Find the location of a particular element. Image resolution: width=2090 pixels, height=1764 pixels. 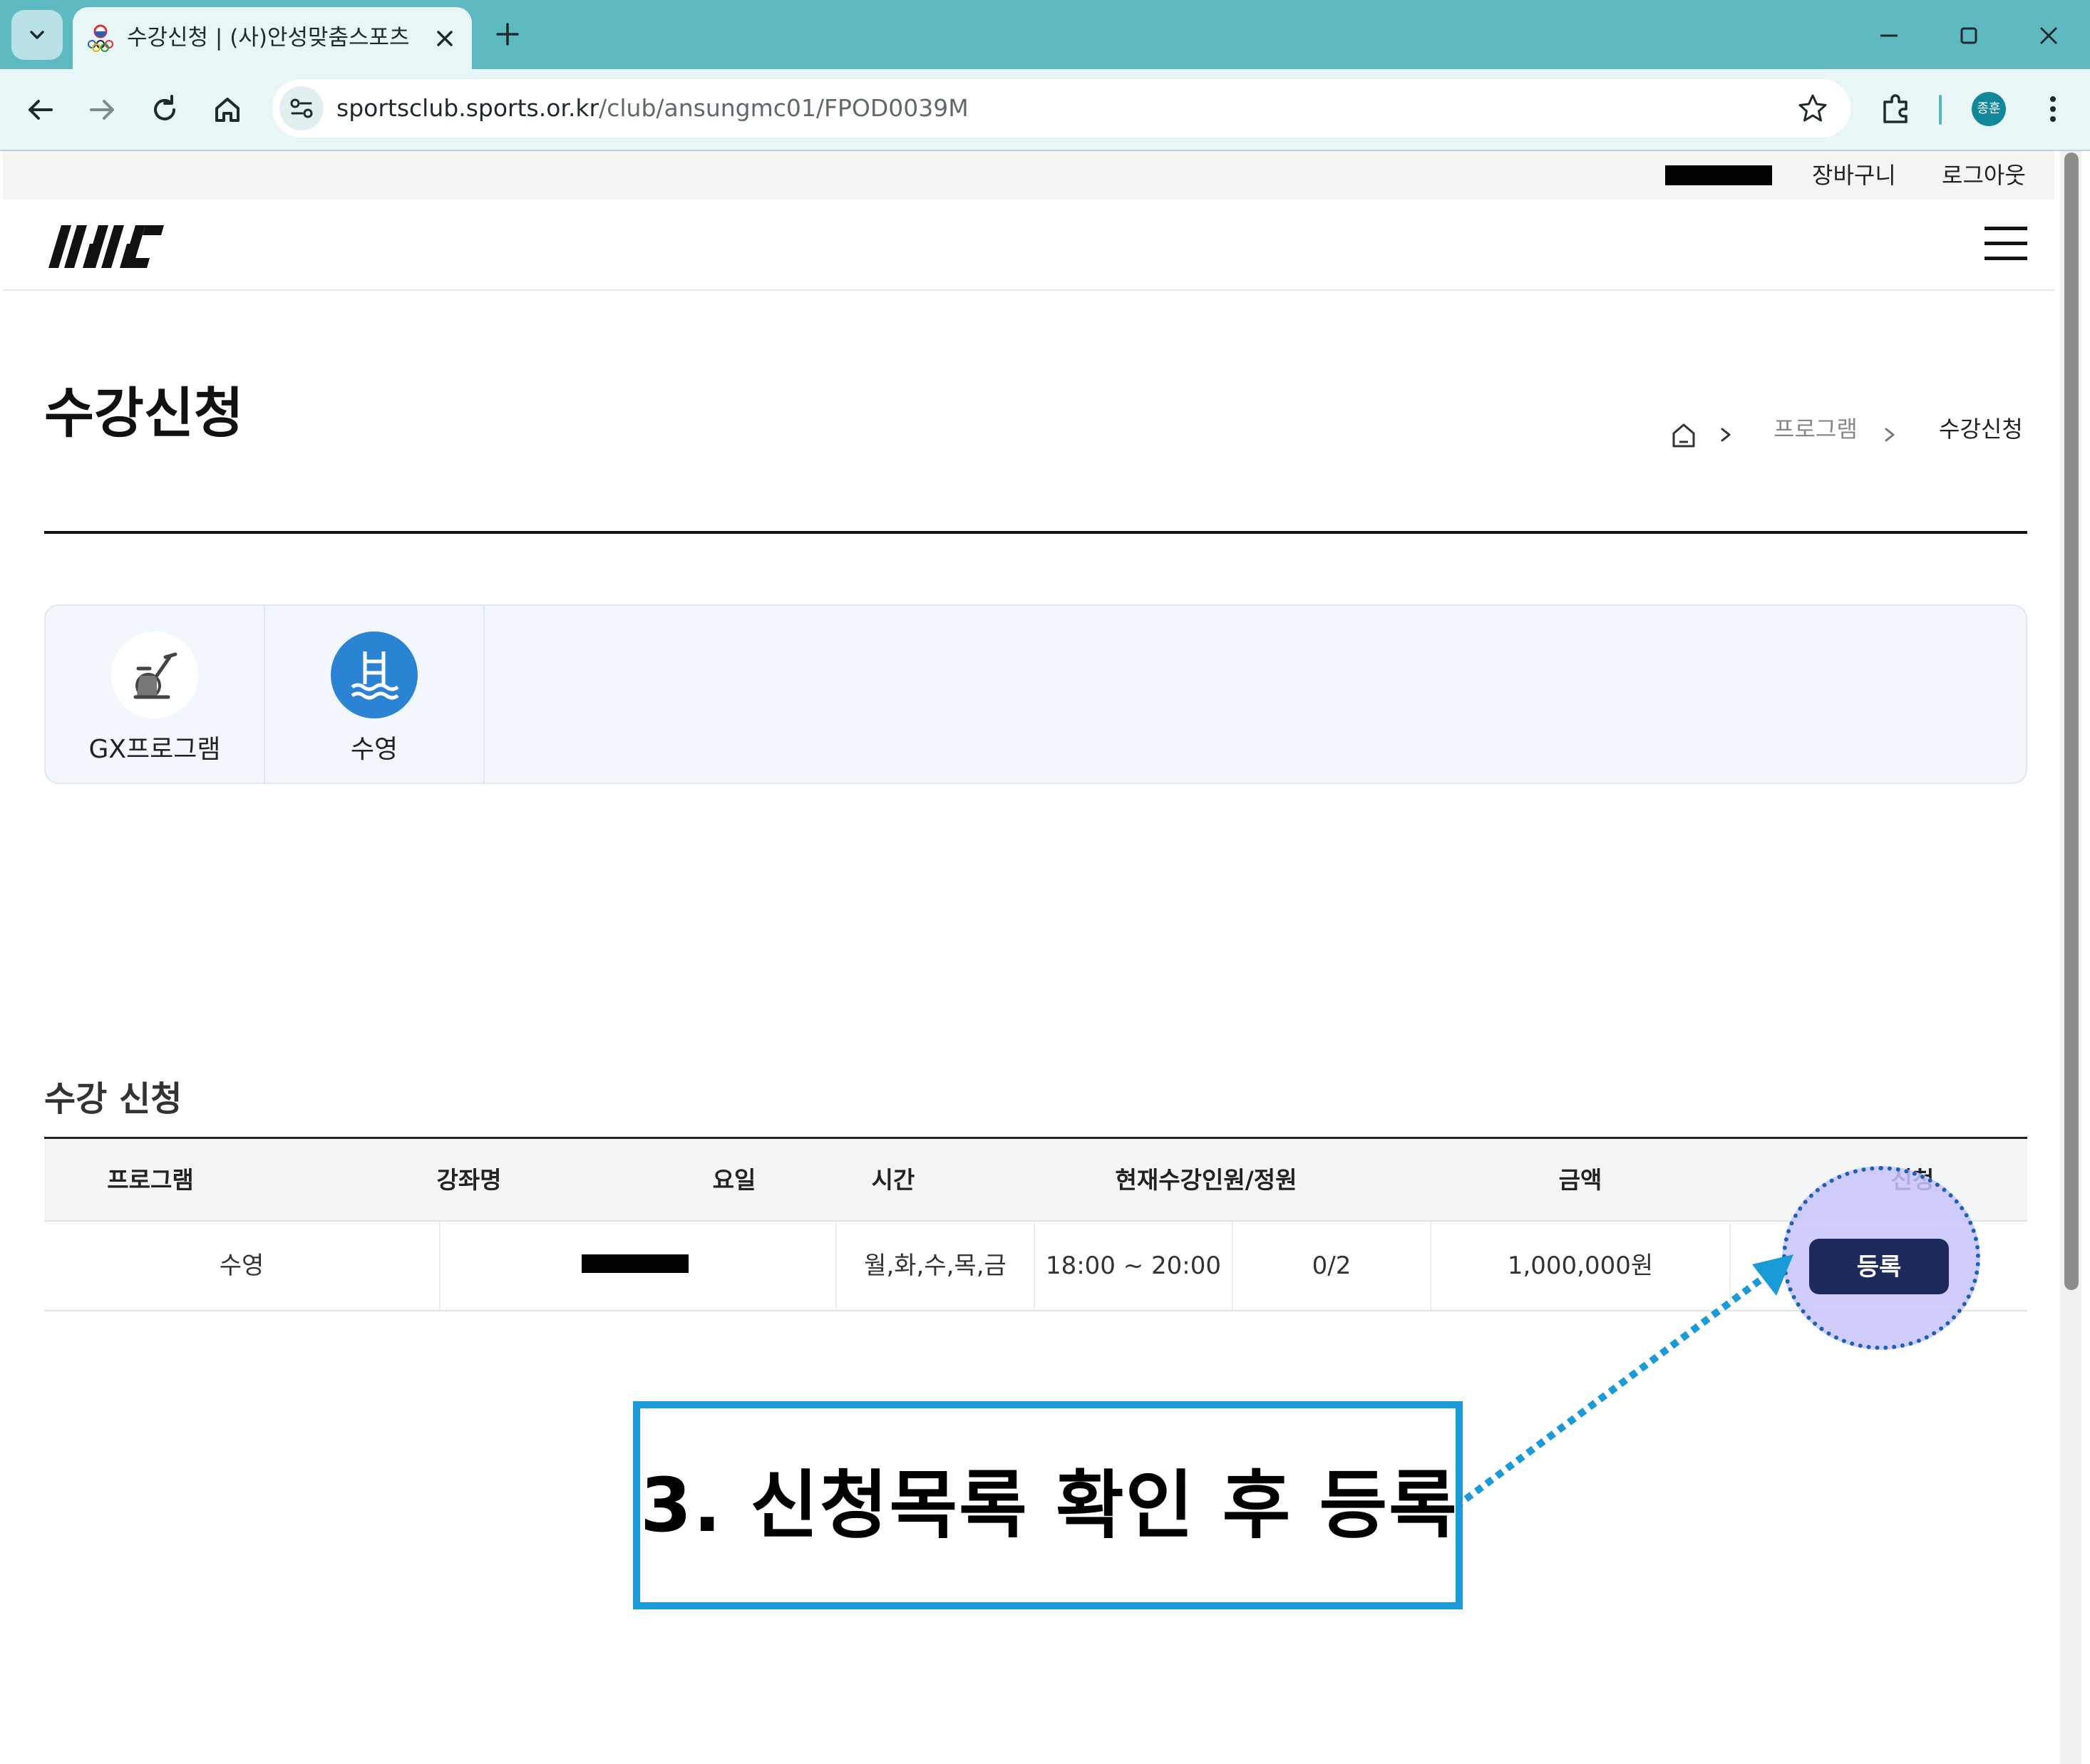

browser-tab-active: 수강신청 | (사)안성맞춤스포츠 is located at coordinates (272, 38).